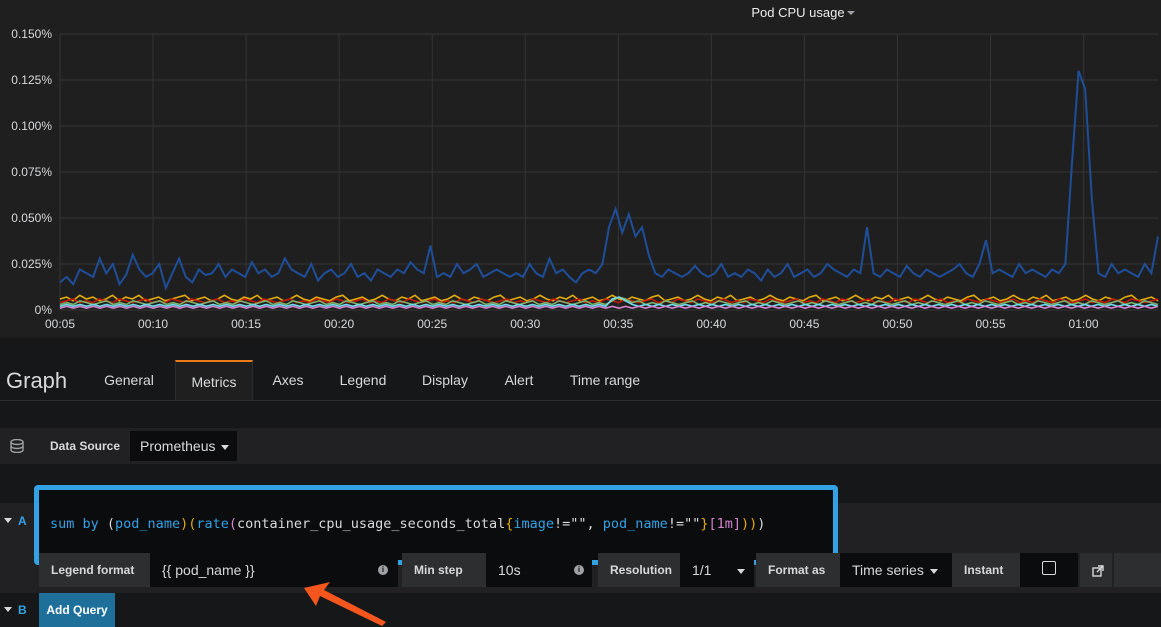 The image size is (1161, 627). Describe the element at coordinates (288, 380) in the screenshot. I see `tab-axes: Axes` at that location.